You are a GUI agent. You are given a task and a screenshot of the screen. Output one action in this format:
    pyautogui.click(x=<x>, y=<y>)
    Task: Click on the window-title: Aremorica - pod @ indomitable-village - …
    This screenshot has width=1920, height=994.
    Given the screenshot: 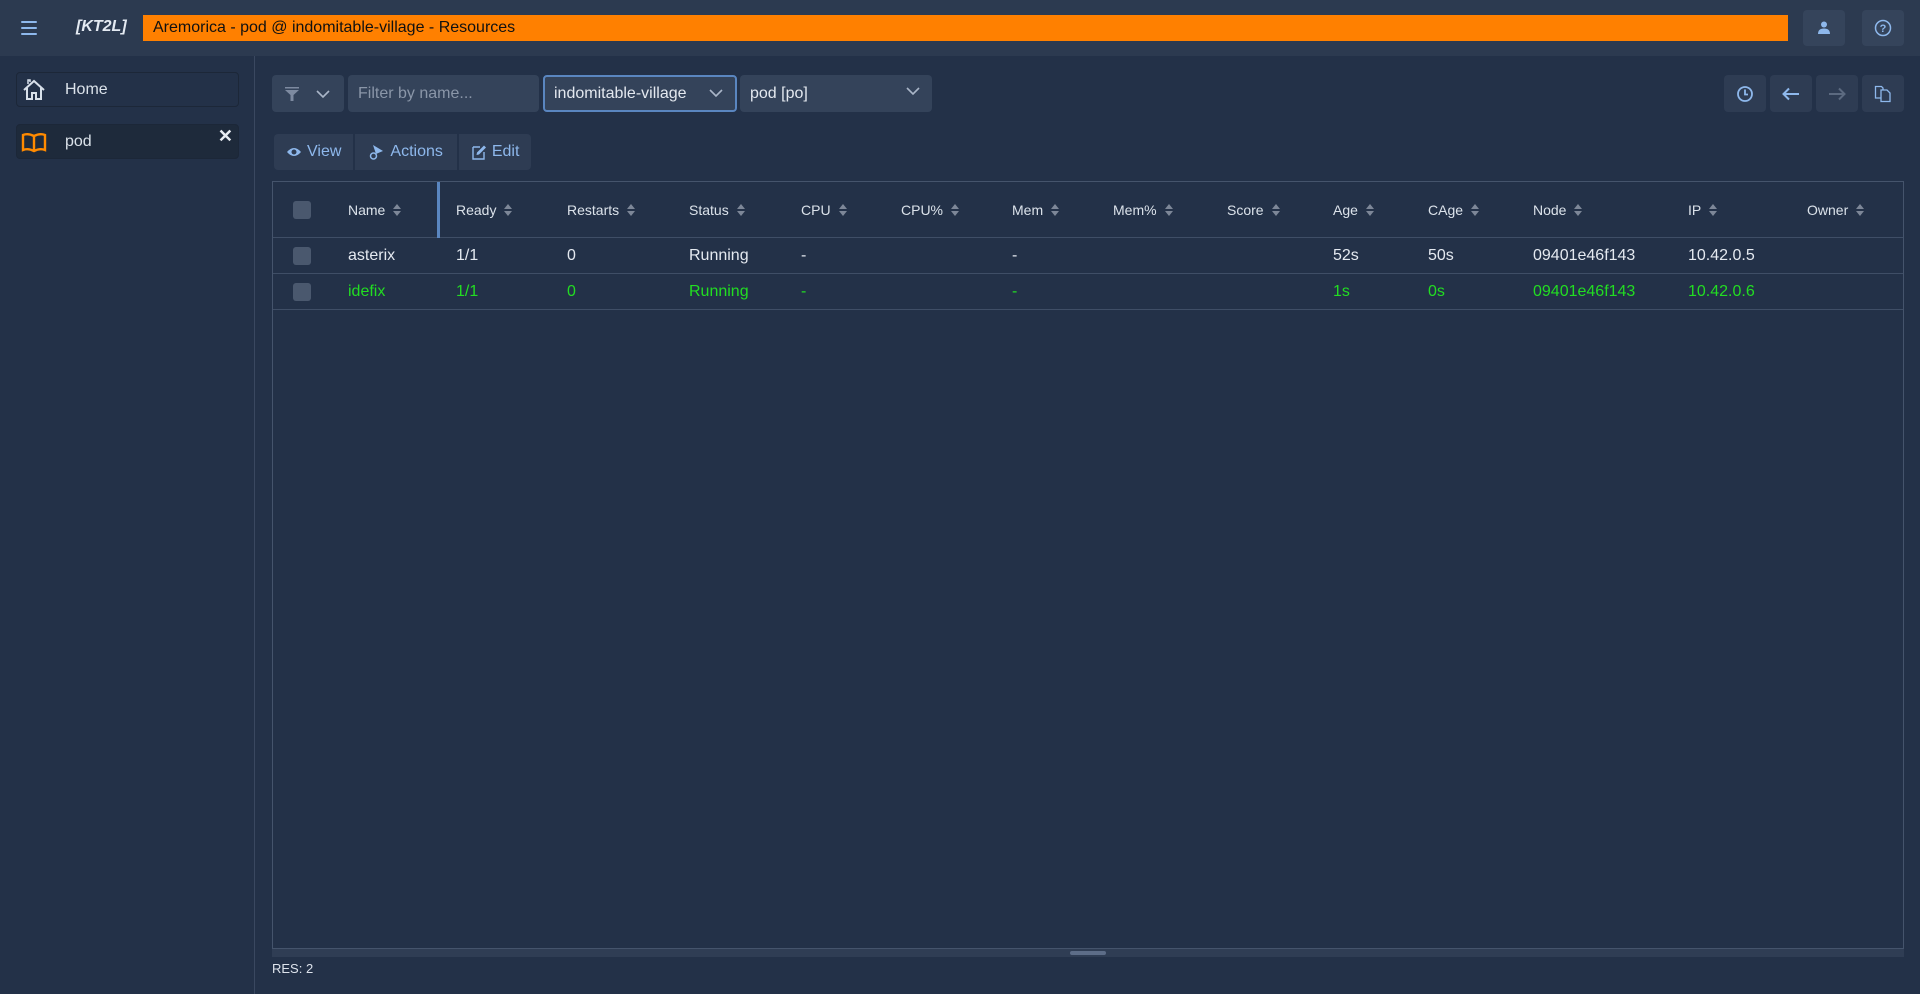 What is the action you would take?
    pyautogui.click(x=965, y=28)
    